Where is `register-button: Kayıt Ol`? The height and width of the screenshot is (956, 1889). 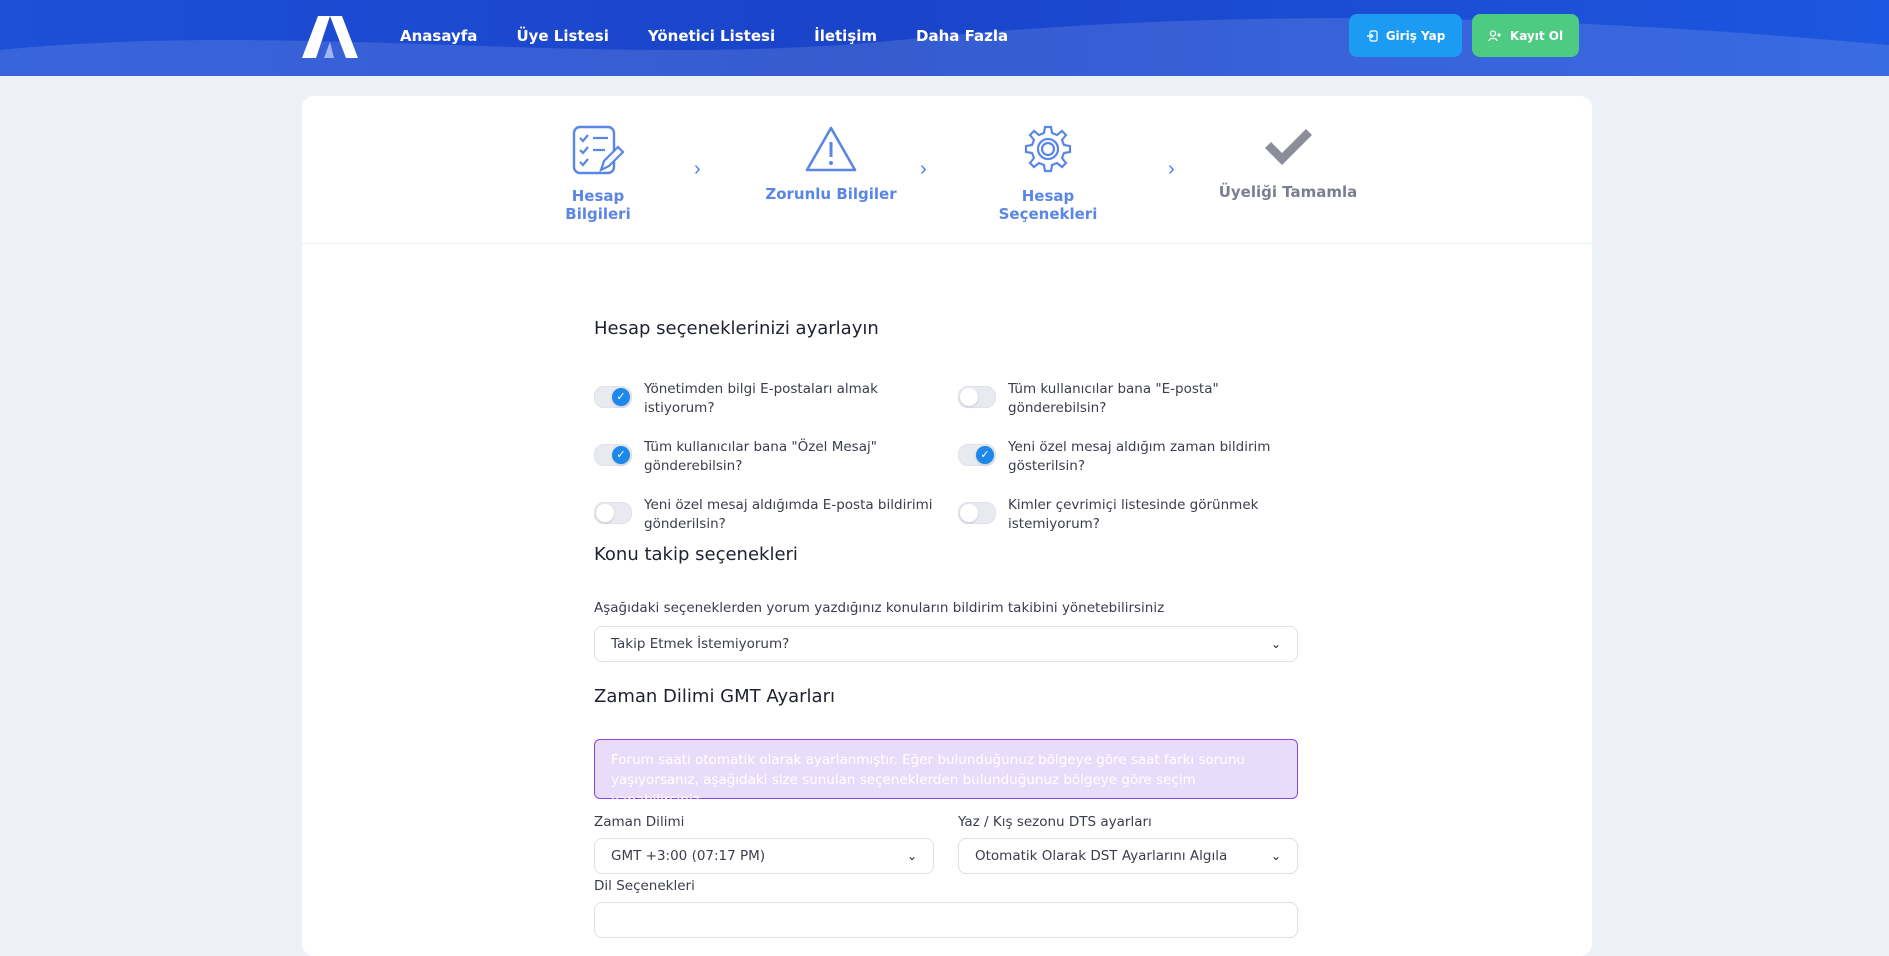
register-button: Kayıt Ol is located at coordinates (1525, 35).